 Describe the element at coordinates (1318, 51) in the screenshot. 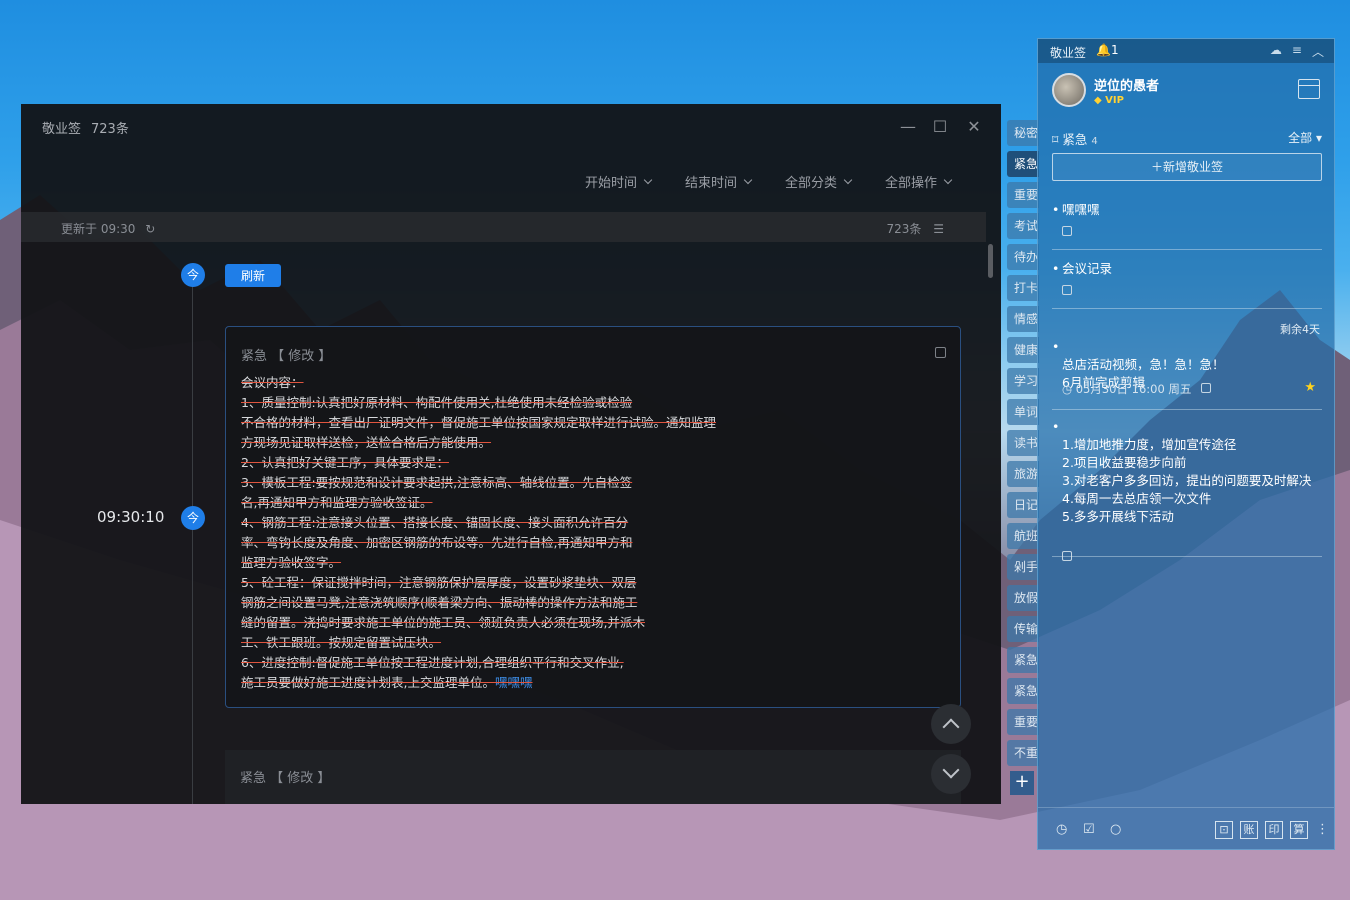

I see `chevron-up-icon: ︿` at that location.